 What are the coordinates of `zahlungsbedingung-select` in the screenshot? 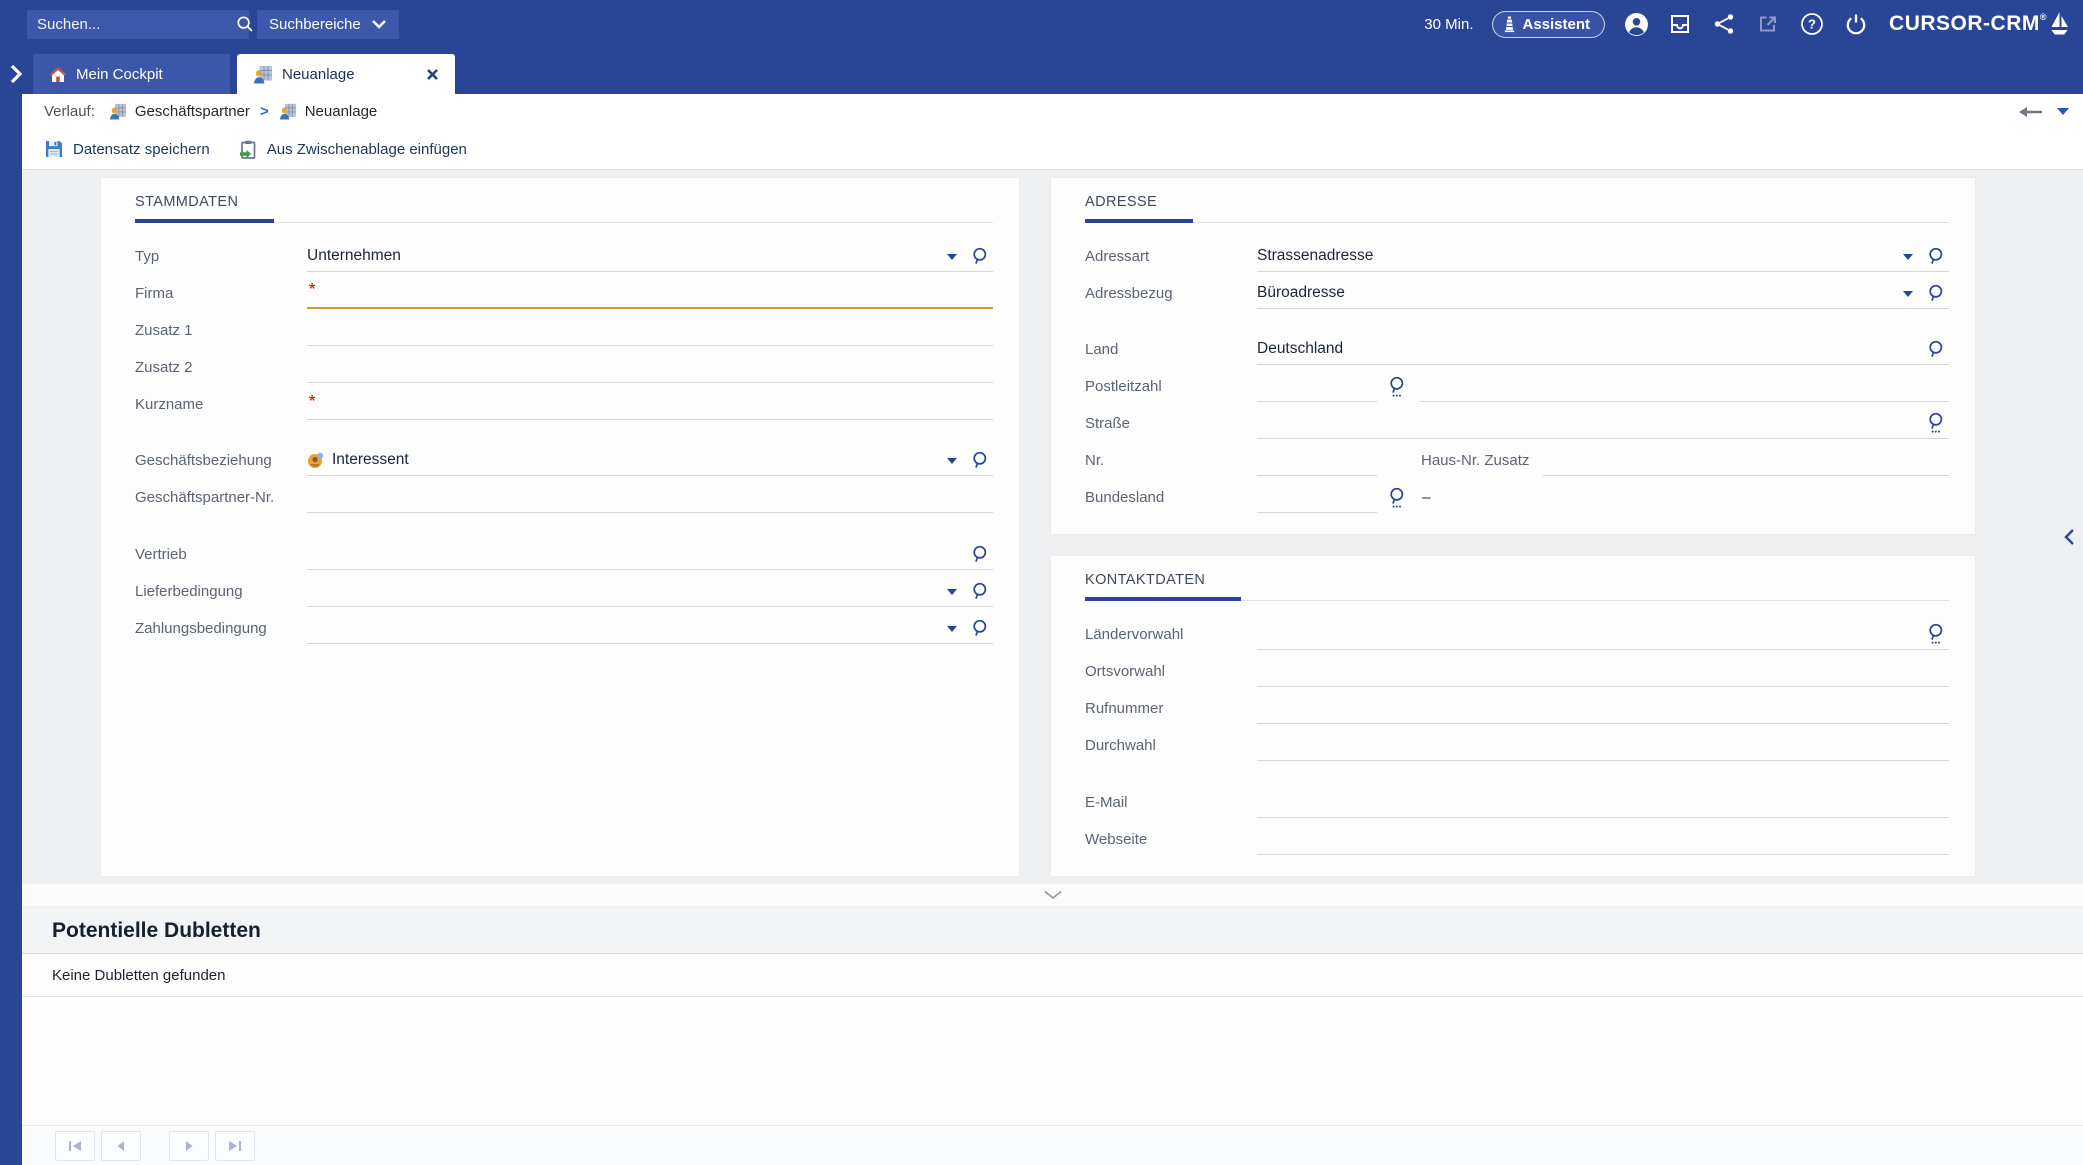 It's located at (650, 625).